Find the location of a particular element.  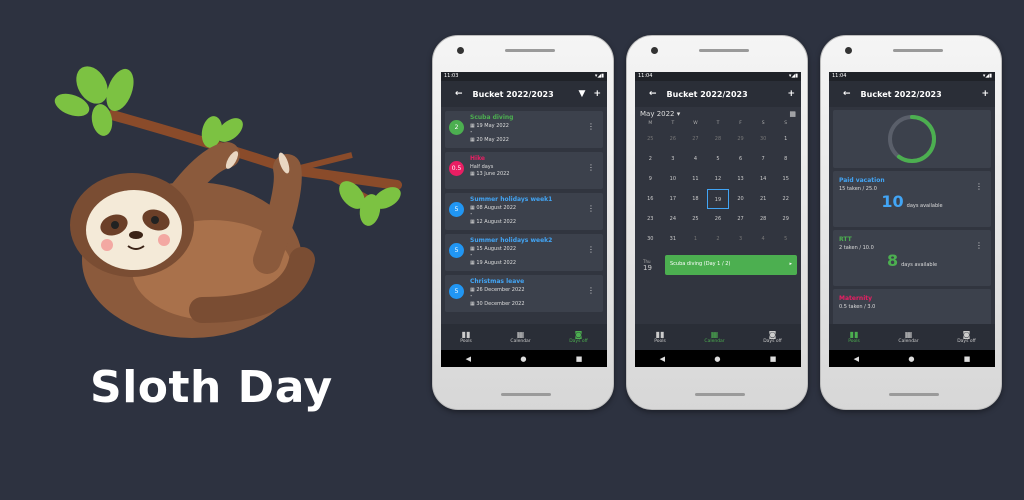

calendar-today-icon: ▦ is located at coordinates (792, 114).